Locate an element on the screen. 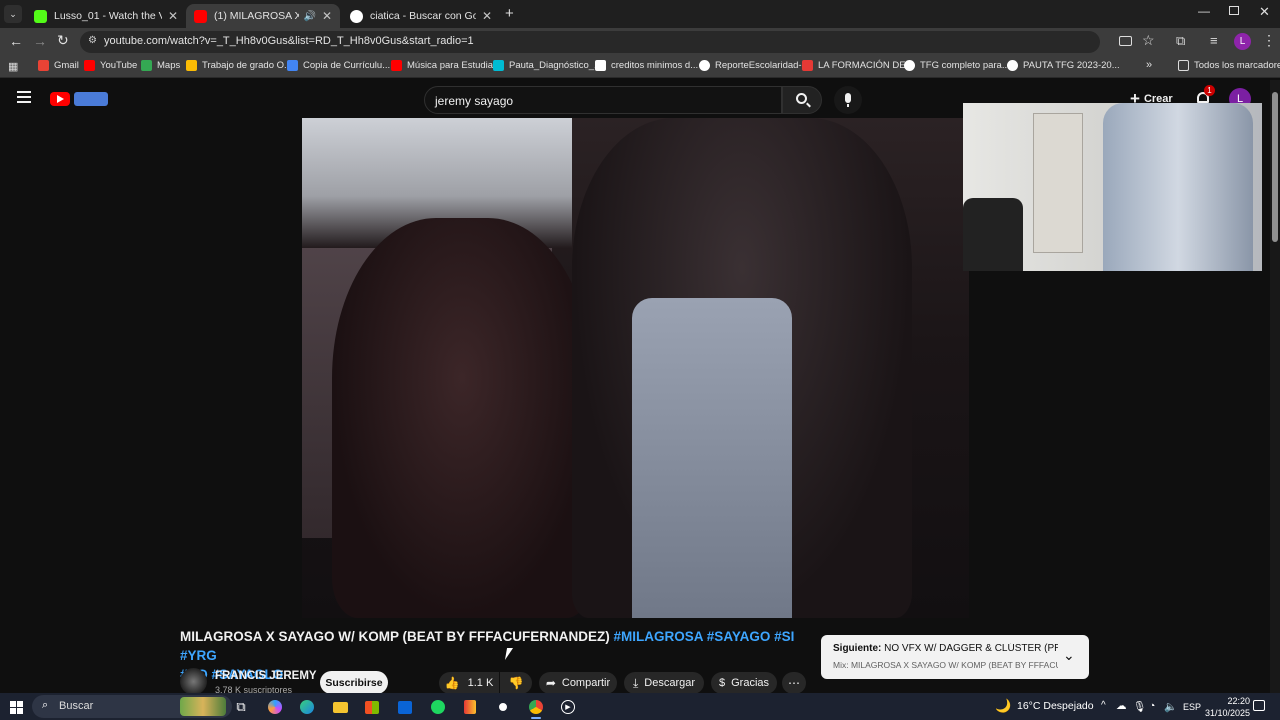 The height and width of the screenshot is (720, 1280). weather-icon: 🌙 is located at coordinates (1003, 706).